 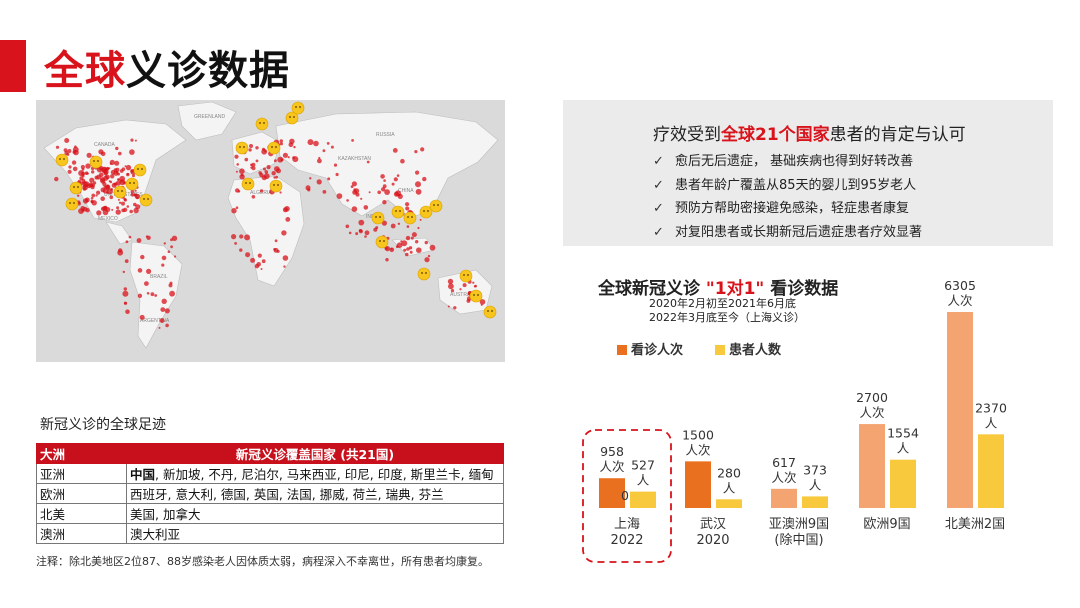 I want to click on table-header-row: 大洲 新冠义诊覆盖国家 (共21国), so click(x=270, y=453).